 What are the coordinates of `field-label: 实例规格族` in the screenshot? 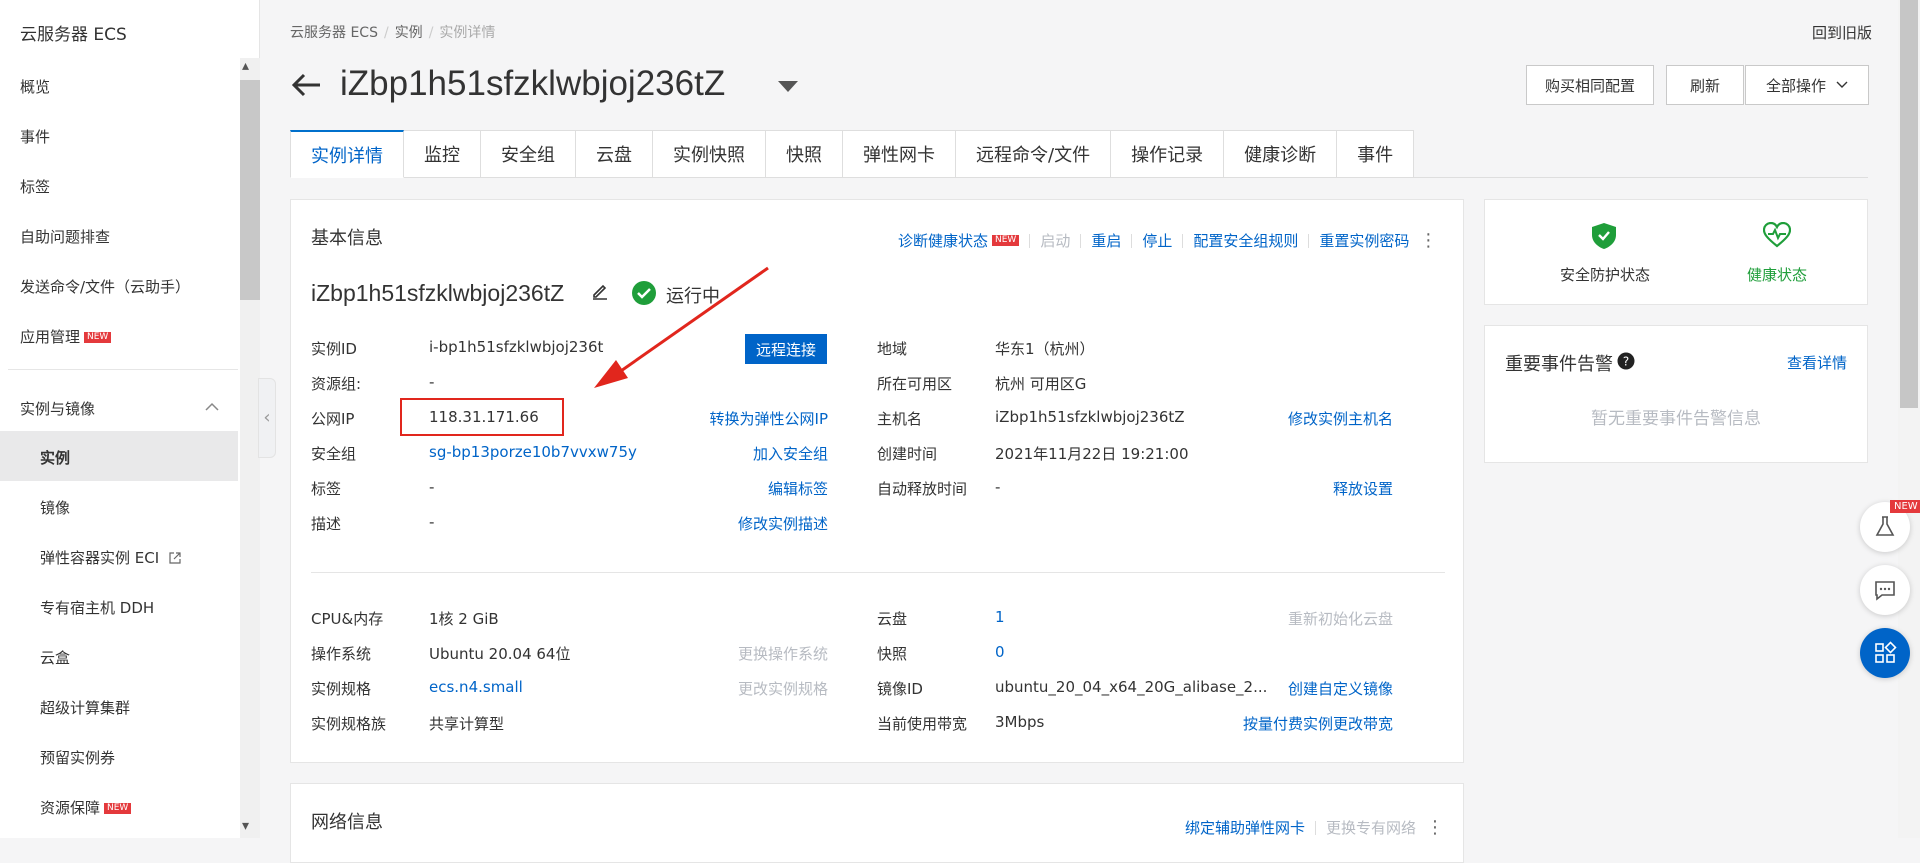 It's located at (349, 724).